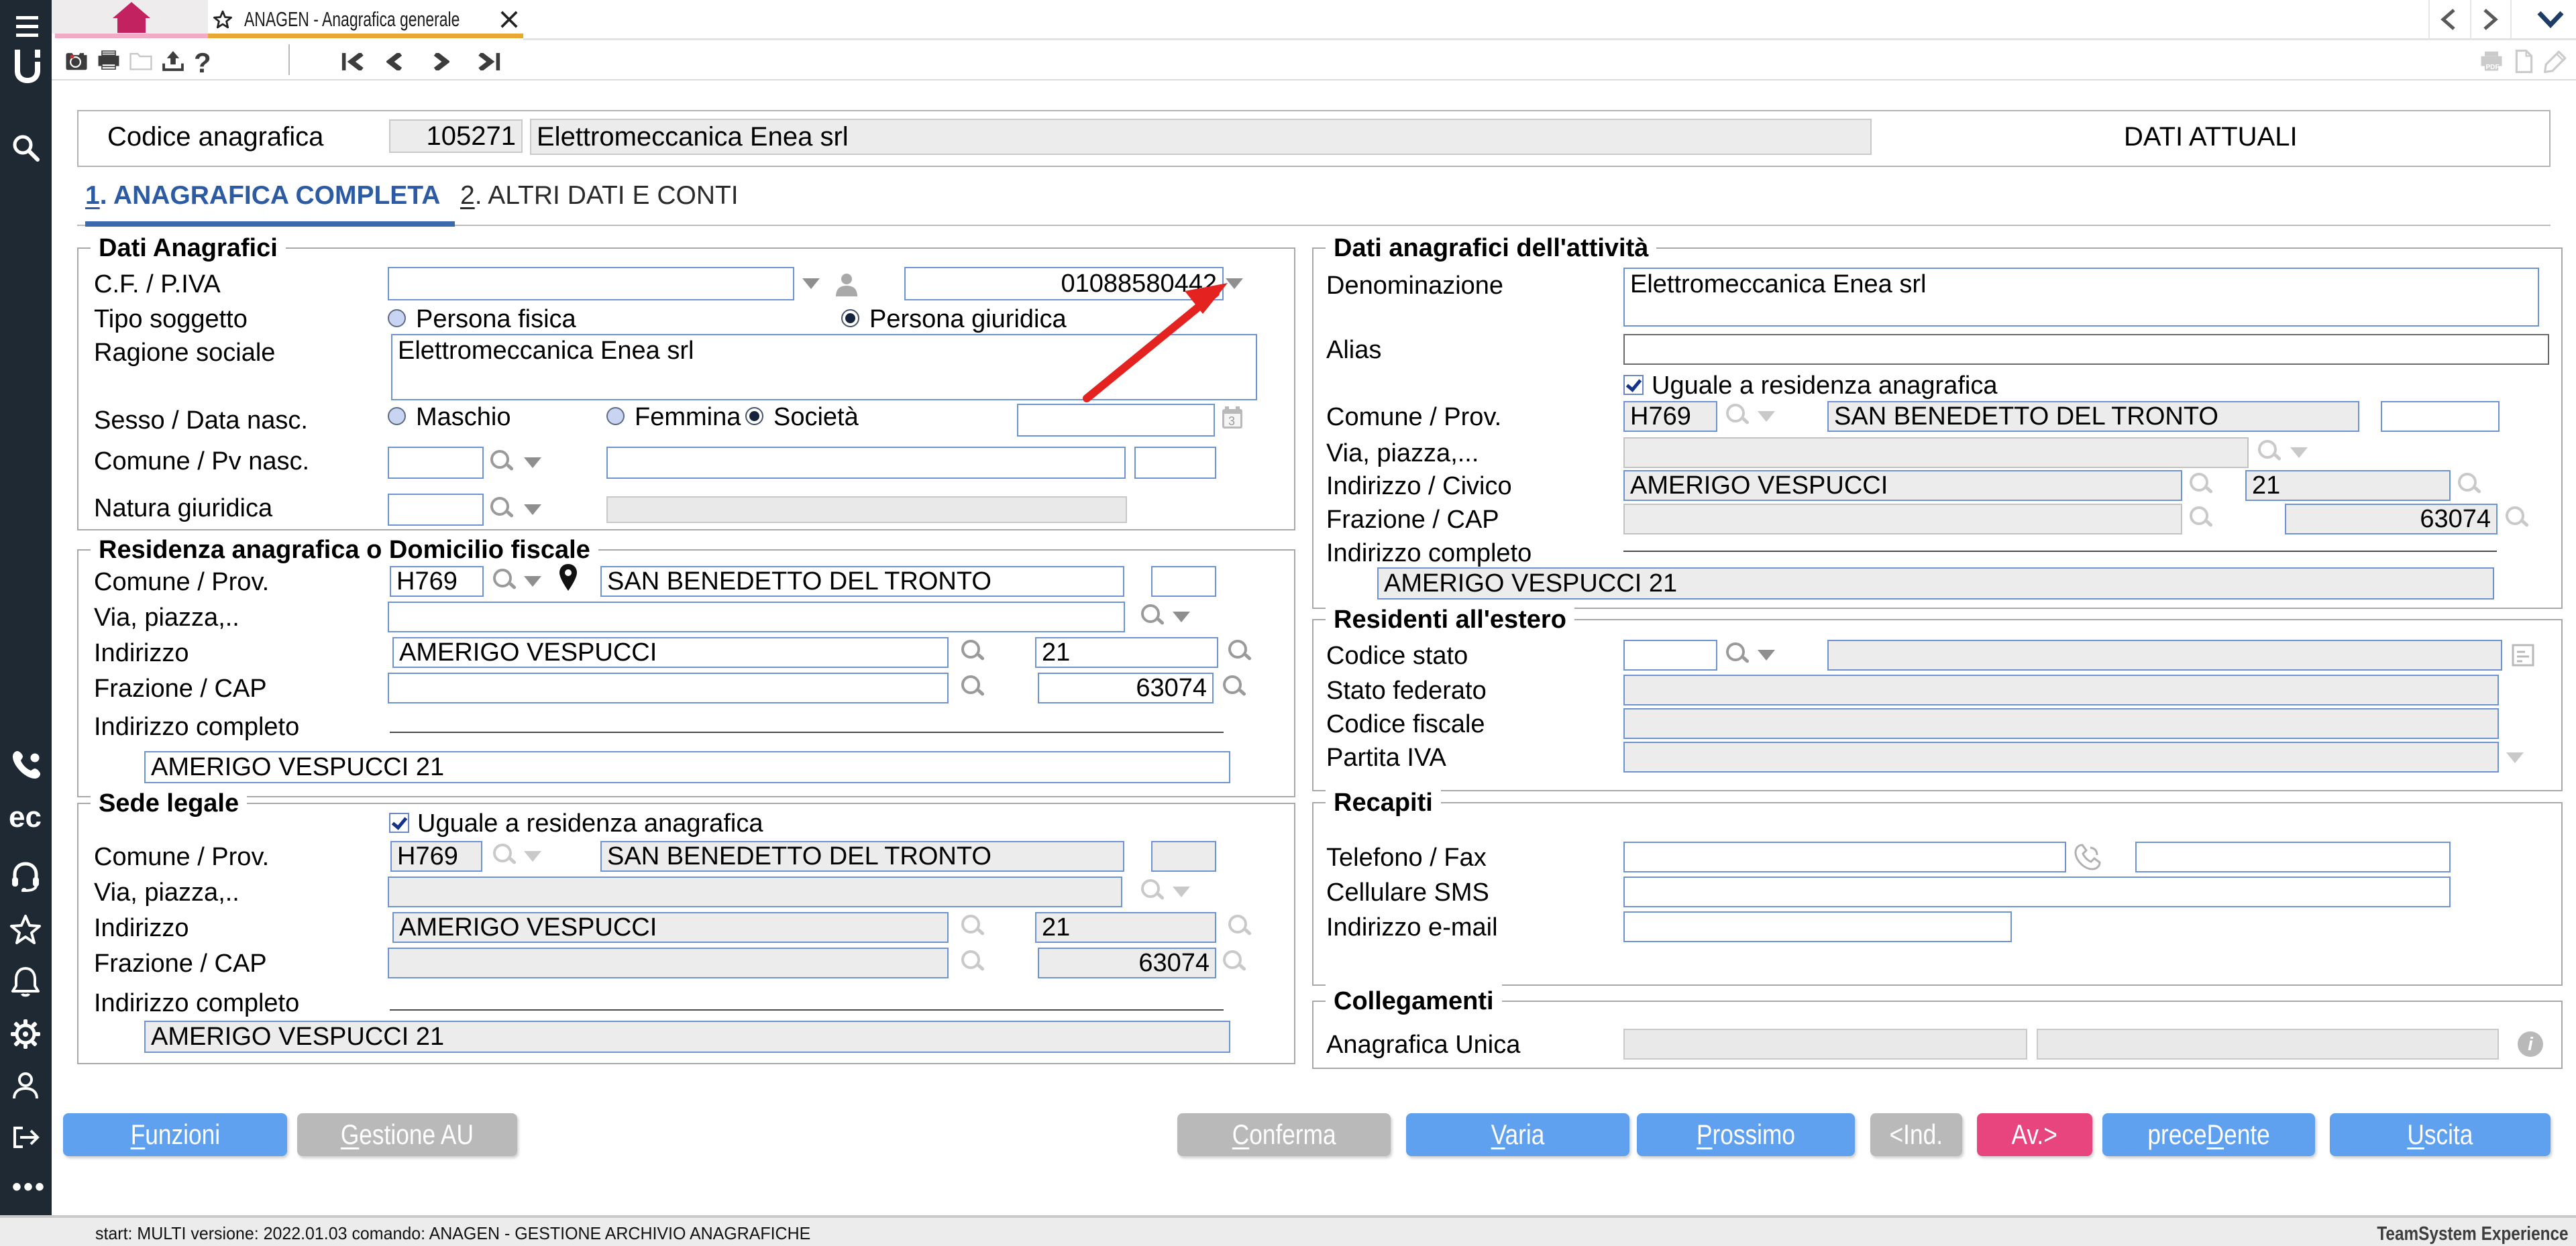  Describe the element at coordinates (2492, 67) in the screenshot. I see `svg-text: PDF` at that location.